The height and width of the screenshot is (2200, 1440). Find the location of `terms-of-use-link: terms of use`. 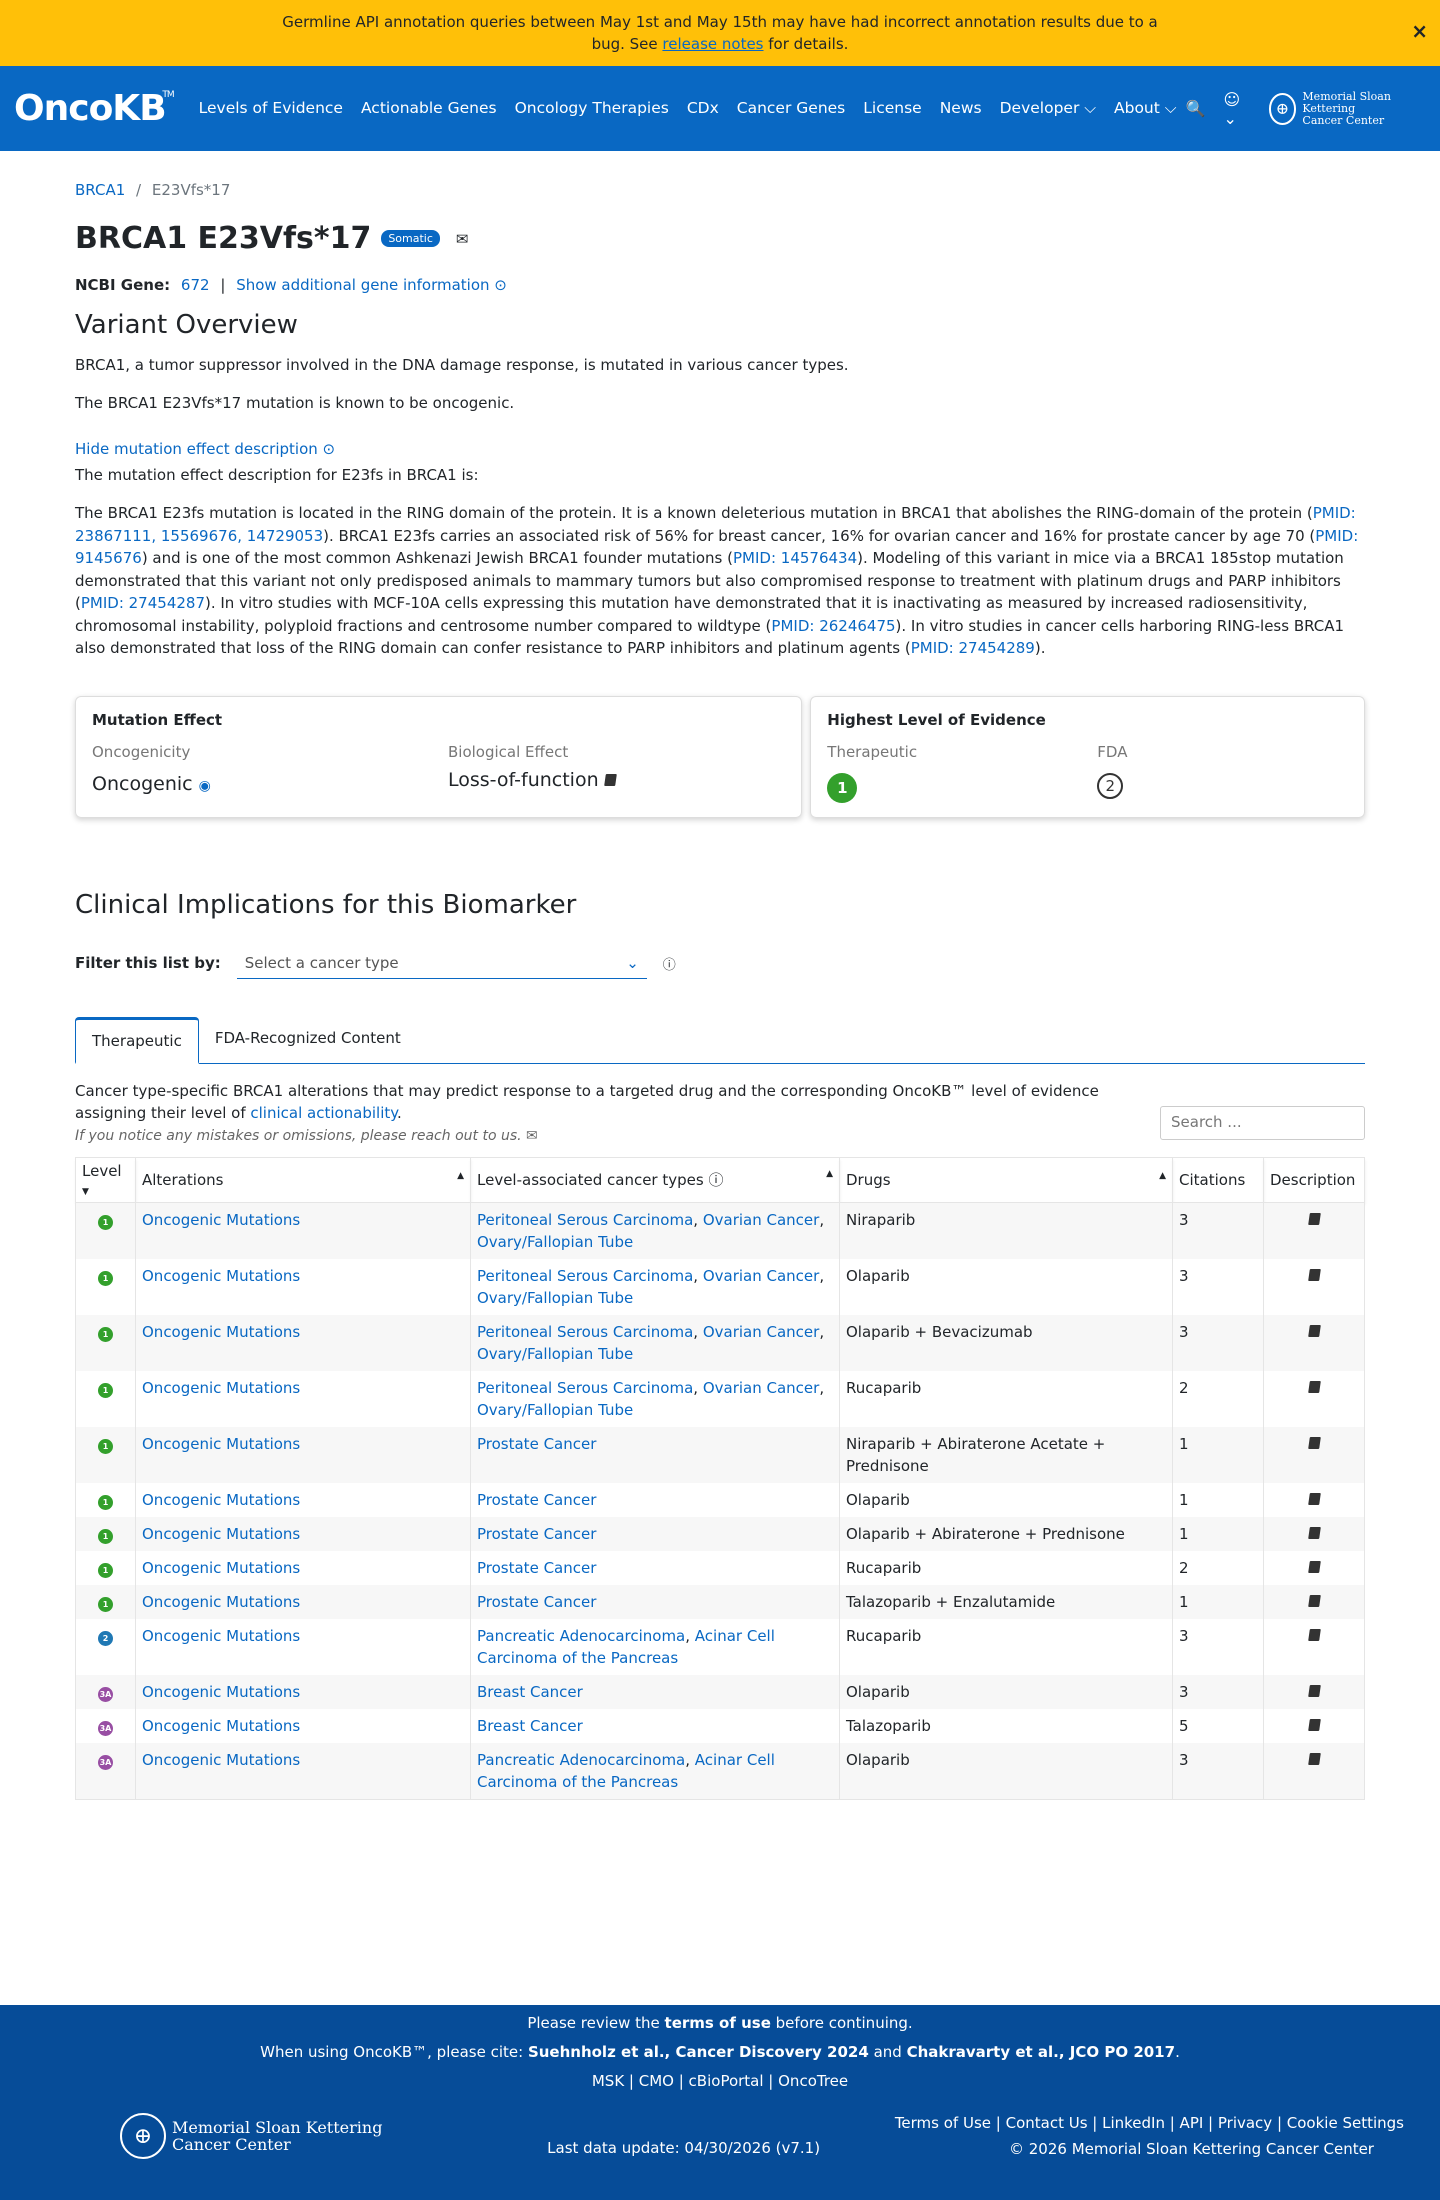

terms-of-use-link: terms of use is located at coordinates (718, 2023).